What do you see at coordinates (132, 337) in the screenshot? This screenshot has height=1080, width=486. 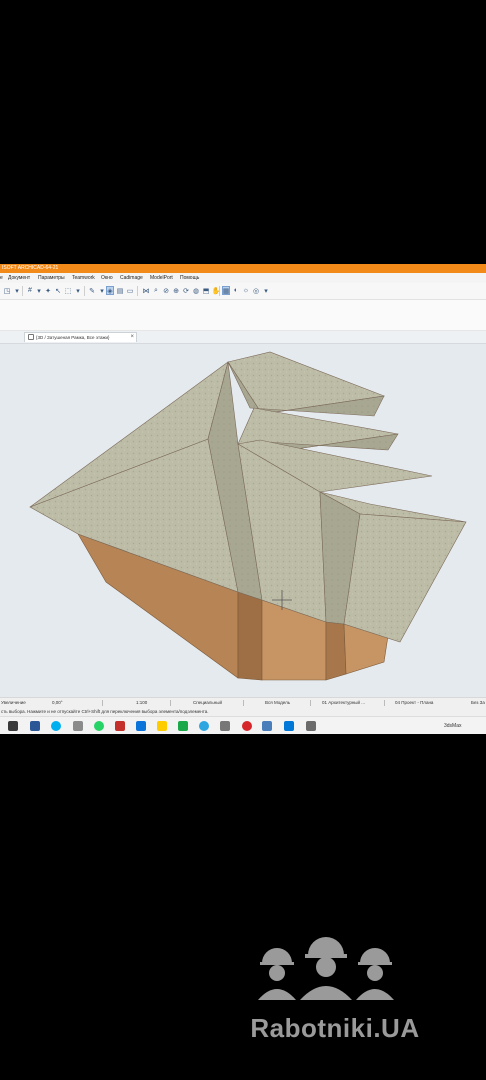 I see `close-icon: ×` at bounding box center [132, 337].